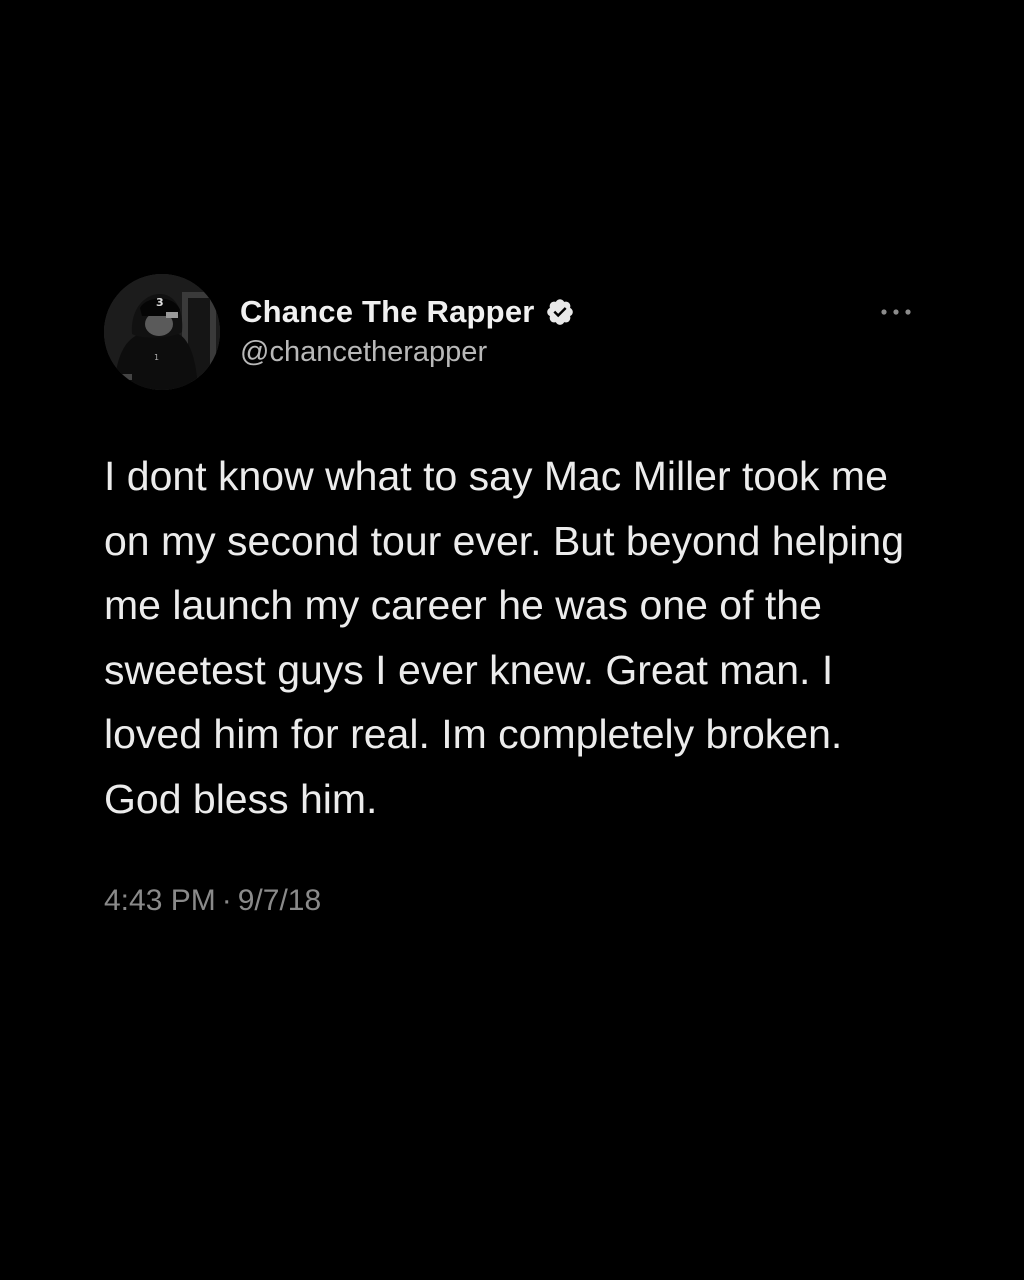  What do you see at coordinates (160, 302) in the screenshot?
I see `svg-text: 3` at bounding box center [160, 302].